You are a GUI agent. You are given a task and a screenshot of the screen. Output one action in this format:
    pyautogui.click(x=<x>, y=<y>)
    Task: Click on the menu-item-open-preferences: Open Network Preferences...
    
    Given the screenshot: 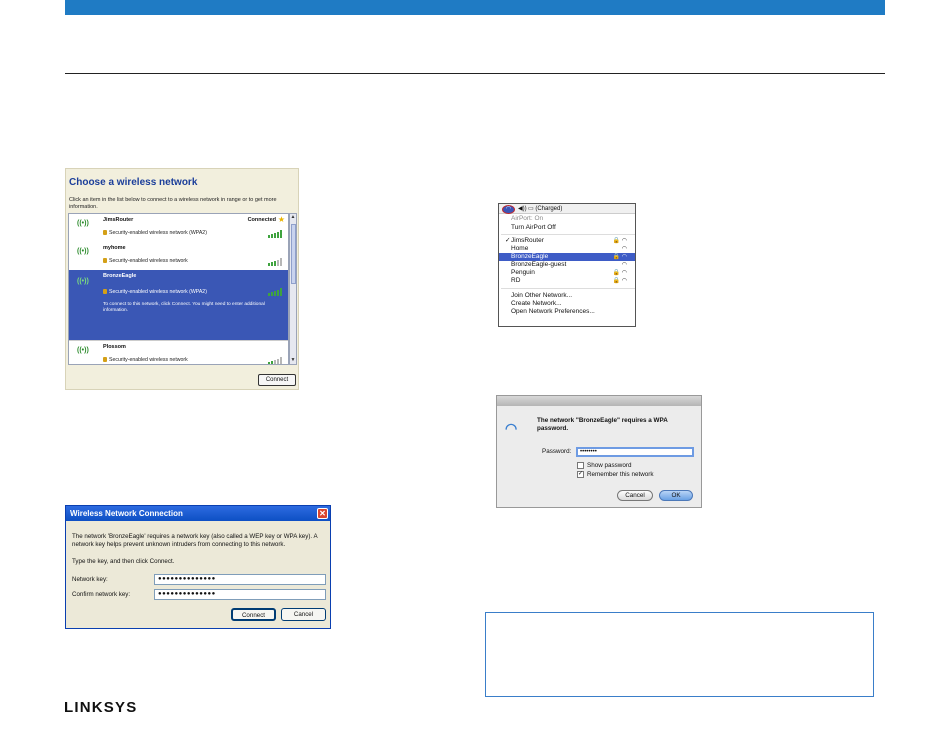 What is the action you would take?
    pyautogui.click(x=567, y=312)
    